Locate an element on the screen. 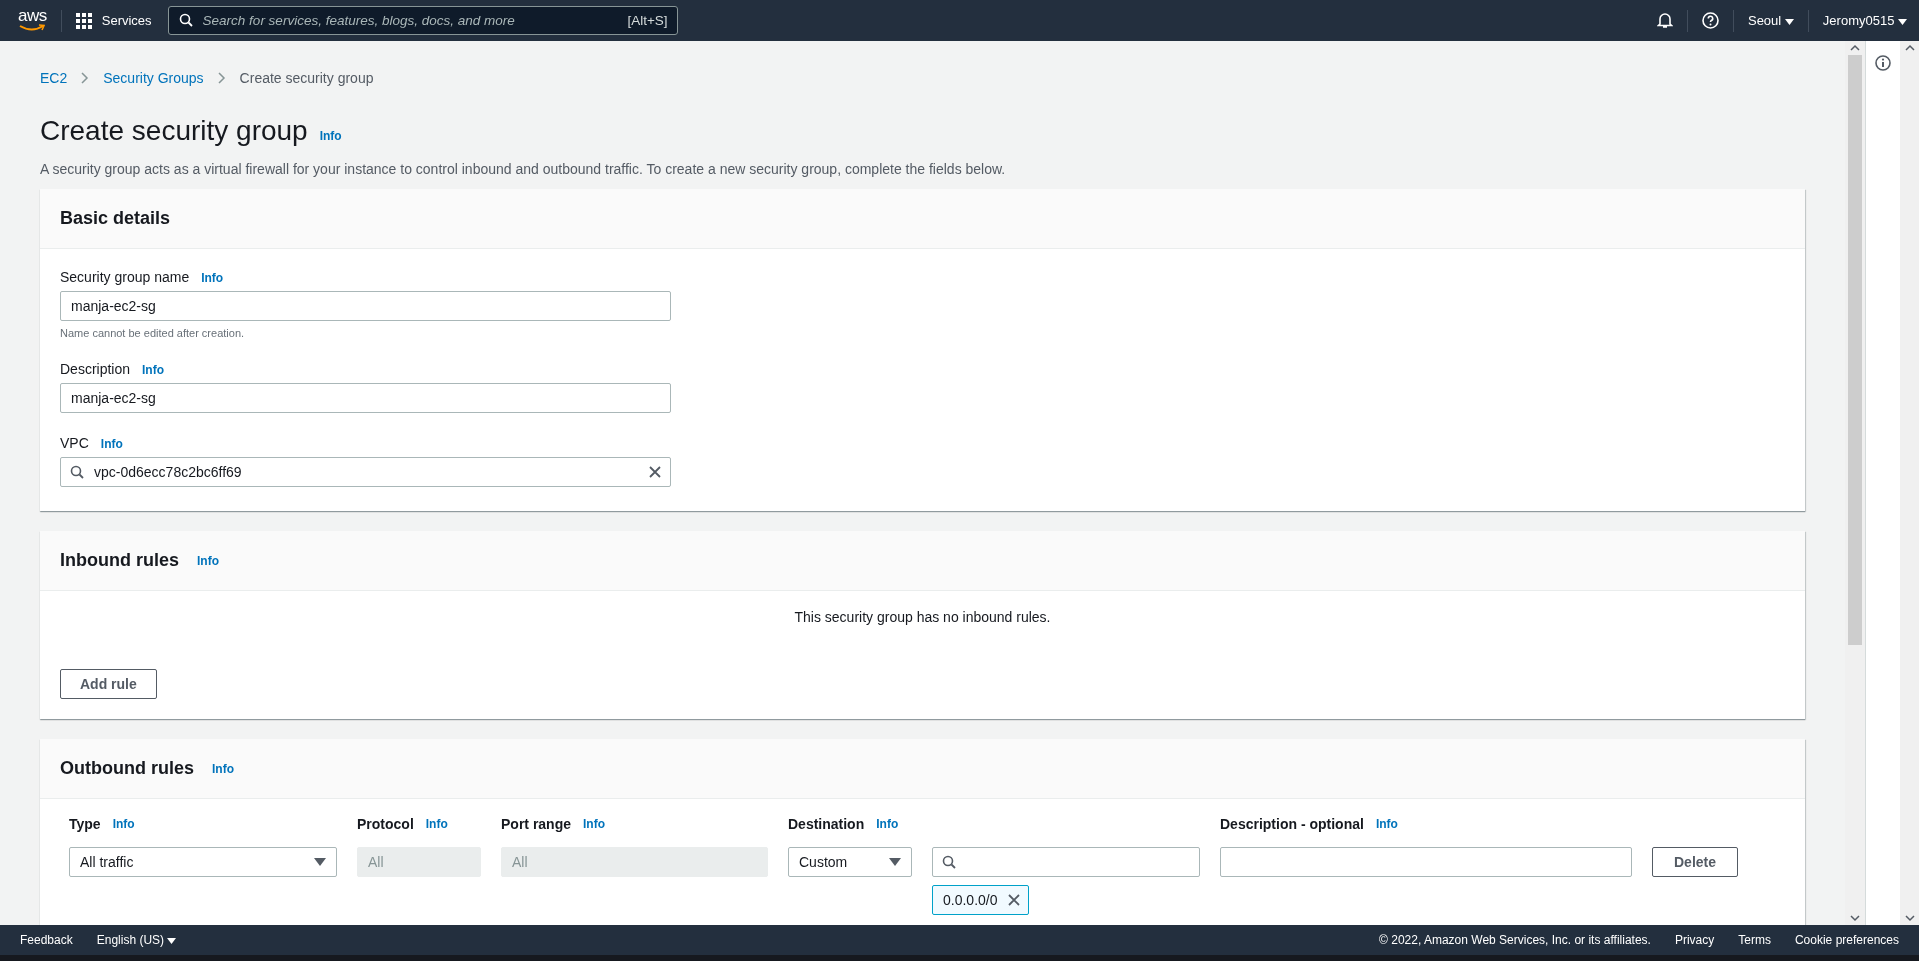 The width and height of the screenshot is (1919, 961). current-page-label: Create security group is located at coordinates (306, 78).